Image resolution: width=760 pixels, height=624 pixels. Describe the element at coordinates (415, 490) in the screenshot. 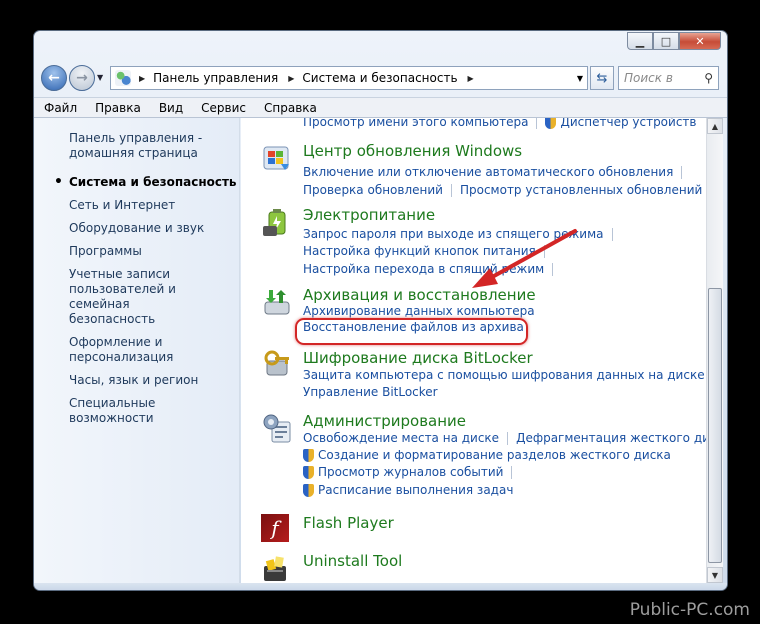

I see `schedule-tasks-link: Расписание выполнения задач` at that location.